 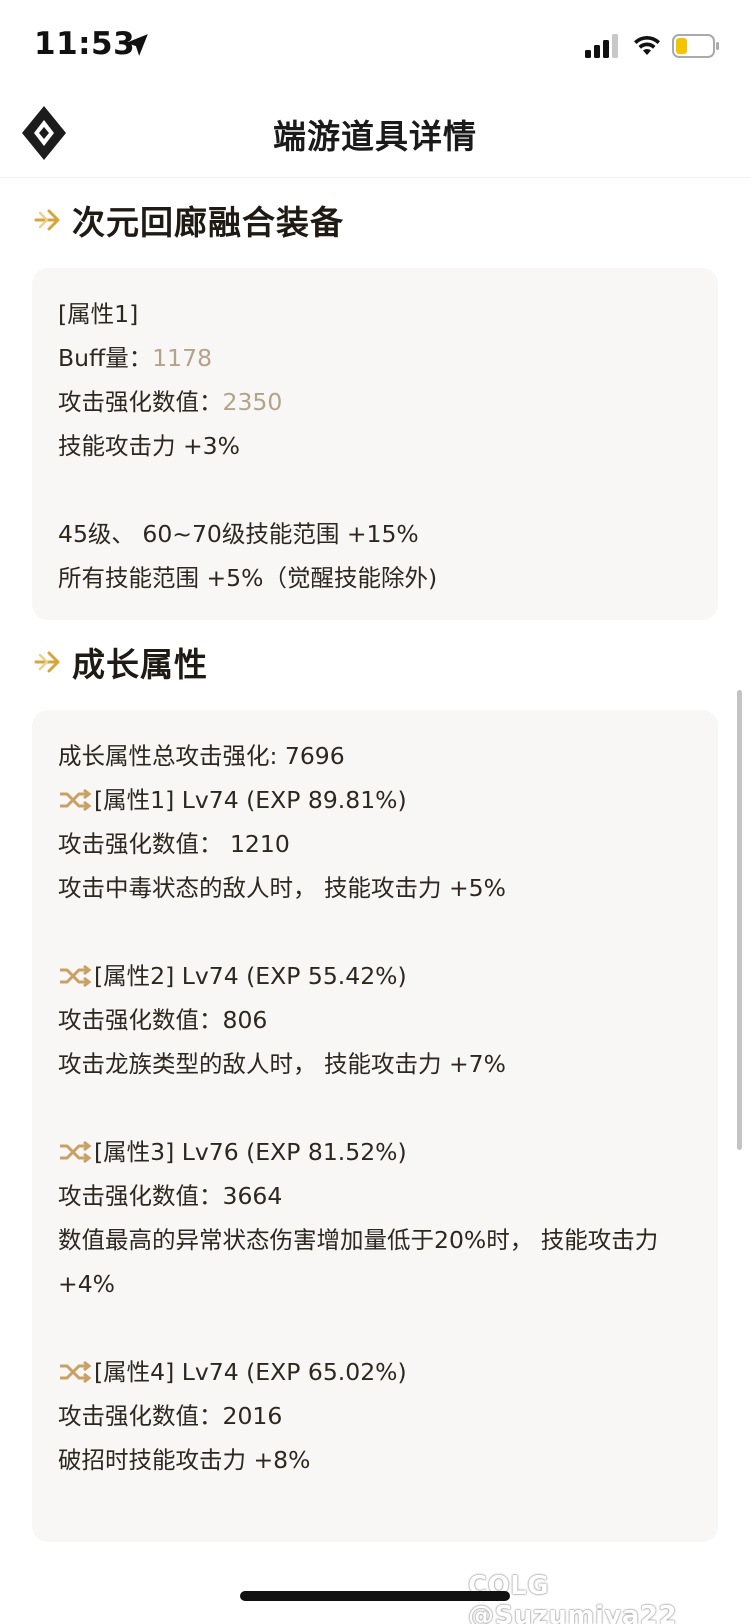 What do you see at coordinates (739, 920) in the screenshot?
I see `scrollbar` at bounding box center [739, 920].